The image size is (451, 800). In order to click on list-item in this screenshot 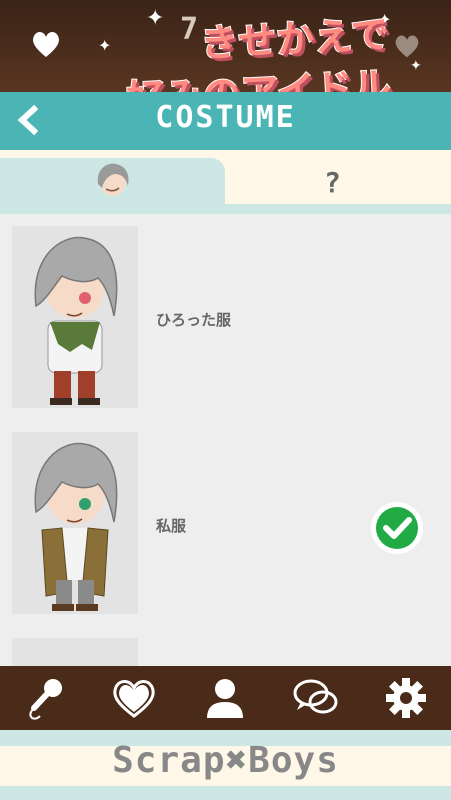, I will do `click(225, 646)`.